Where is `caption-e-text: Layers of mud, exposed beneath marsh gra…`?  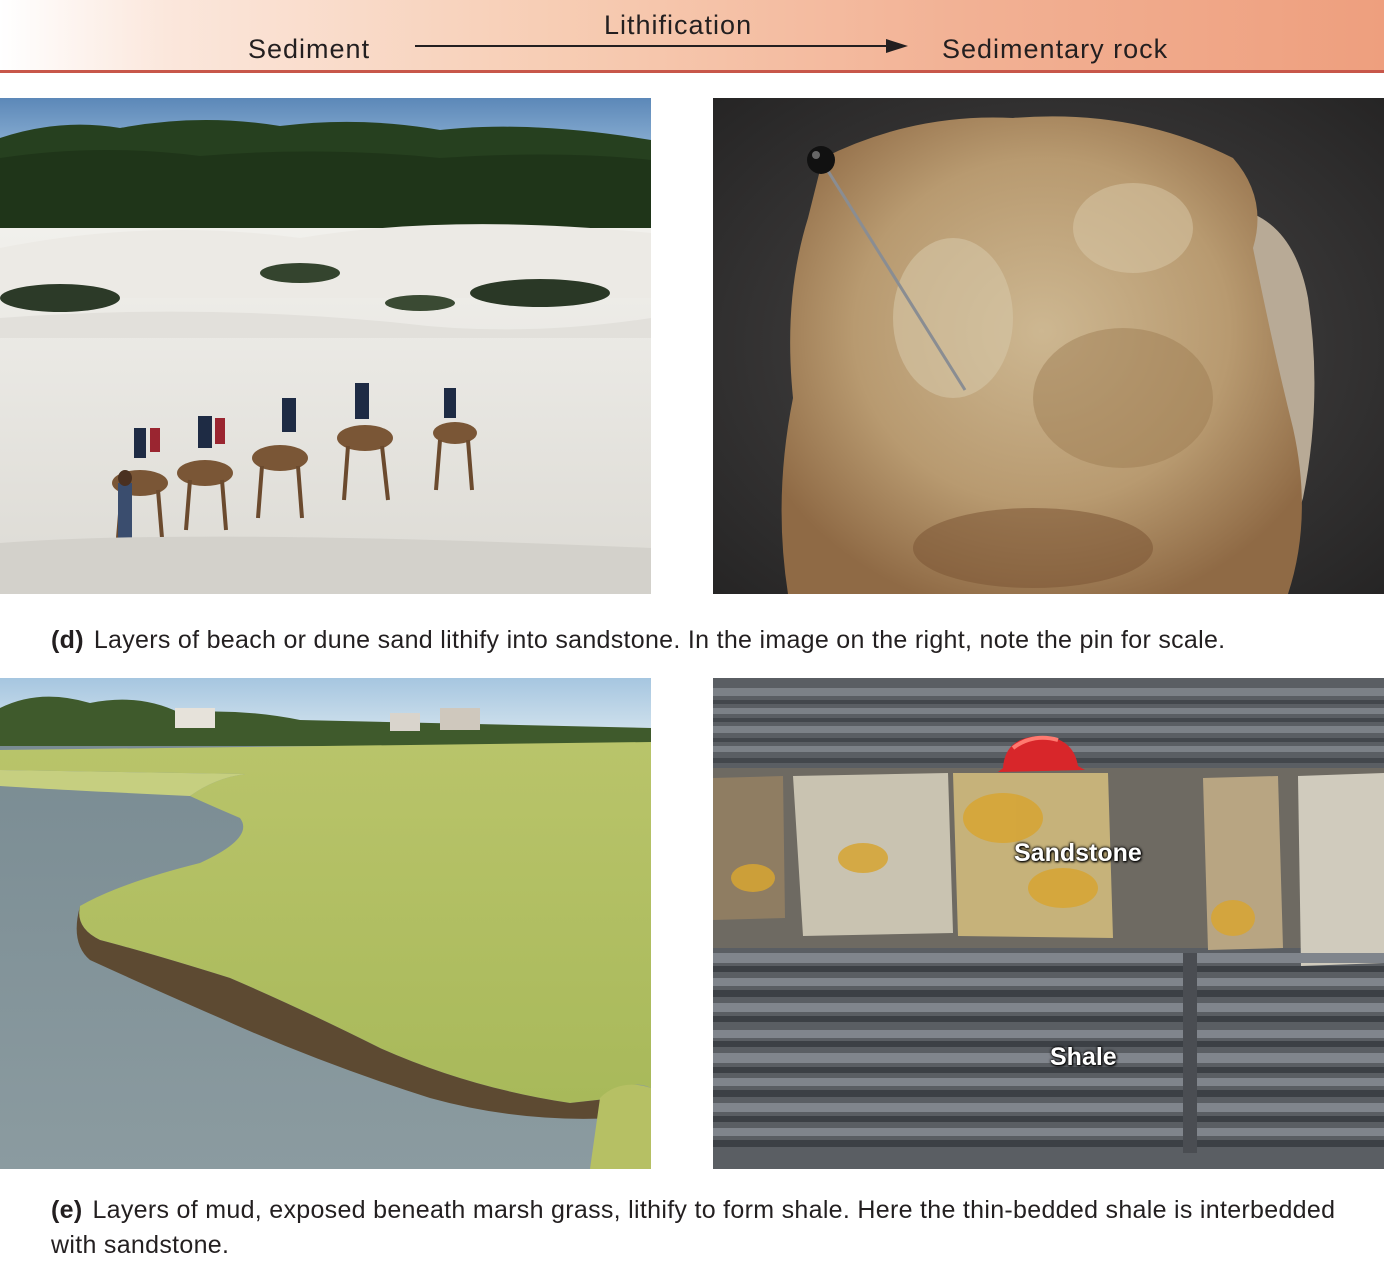 caption-e-text: Layers of mud, exposed beneath marsh gra… is located at coordinates (693, 1227).